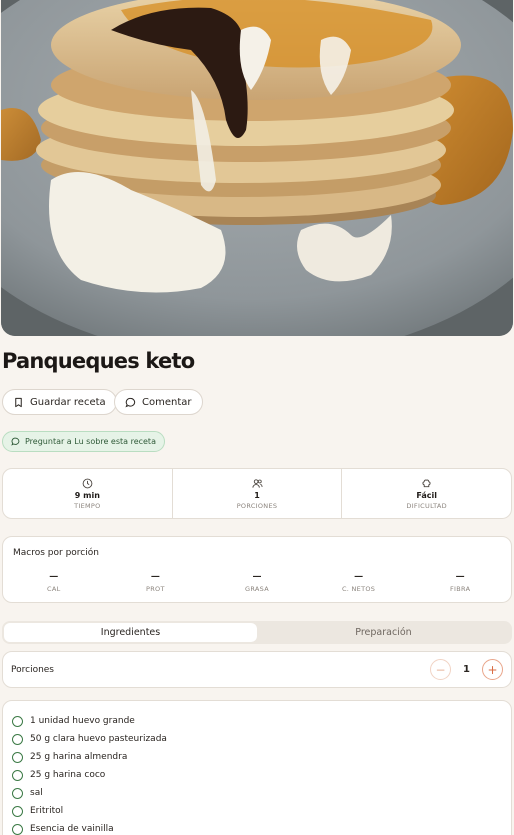 Image resolution: width=514 pixels, height=835 pixels. I want to click on stat-difficulty: Fácil DIFICULTAD, so click(426, 493).